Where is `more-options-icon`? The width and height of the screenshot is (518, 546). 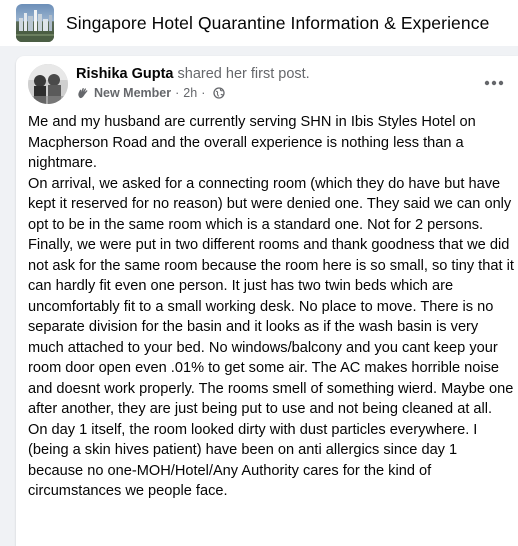
more-options-icon is located at coordinates (494, 82).